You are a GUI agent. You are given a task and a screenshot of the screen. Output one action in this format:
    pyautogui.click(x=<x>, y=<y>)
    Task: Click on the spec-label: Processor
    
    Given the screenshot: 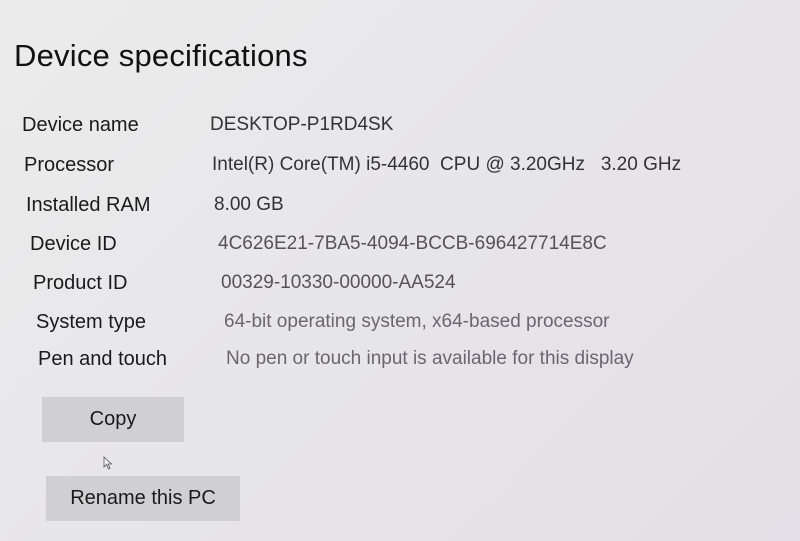 What is the action you would take?
    pyautogui.click(x=69, y=165)
    